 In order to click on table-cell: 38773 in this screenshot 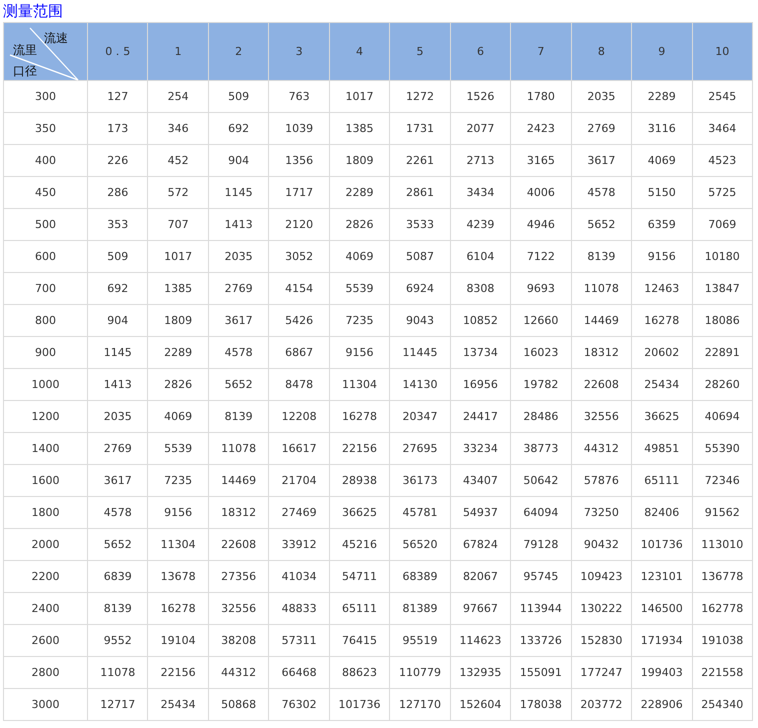, I will do `click(541, 448)`.